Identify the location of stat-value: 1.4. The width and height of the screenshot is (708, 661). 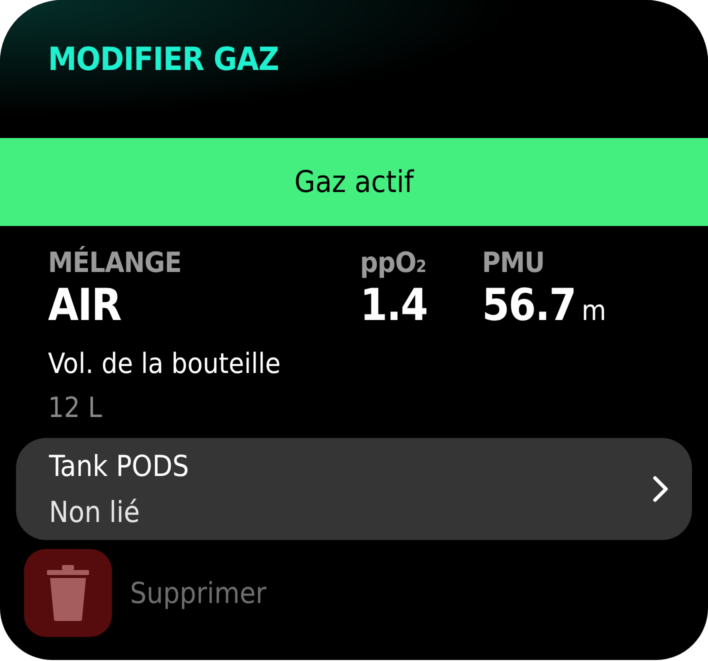
(394, 306).